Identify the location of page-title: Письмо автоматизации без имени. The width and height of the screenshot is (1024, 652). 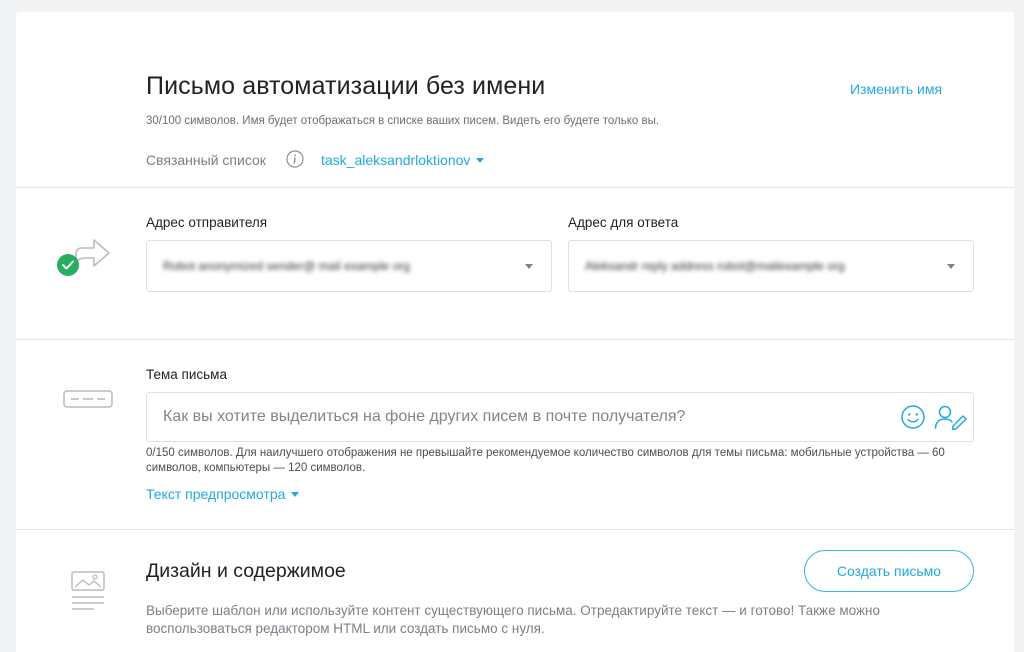
(346, 86).